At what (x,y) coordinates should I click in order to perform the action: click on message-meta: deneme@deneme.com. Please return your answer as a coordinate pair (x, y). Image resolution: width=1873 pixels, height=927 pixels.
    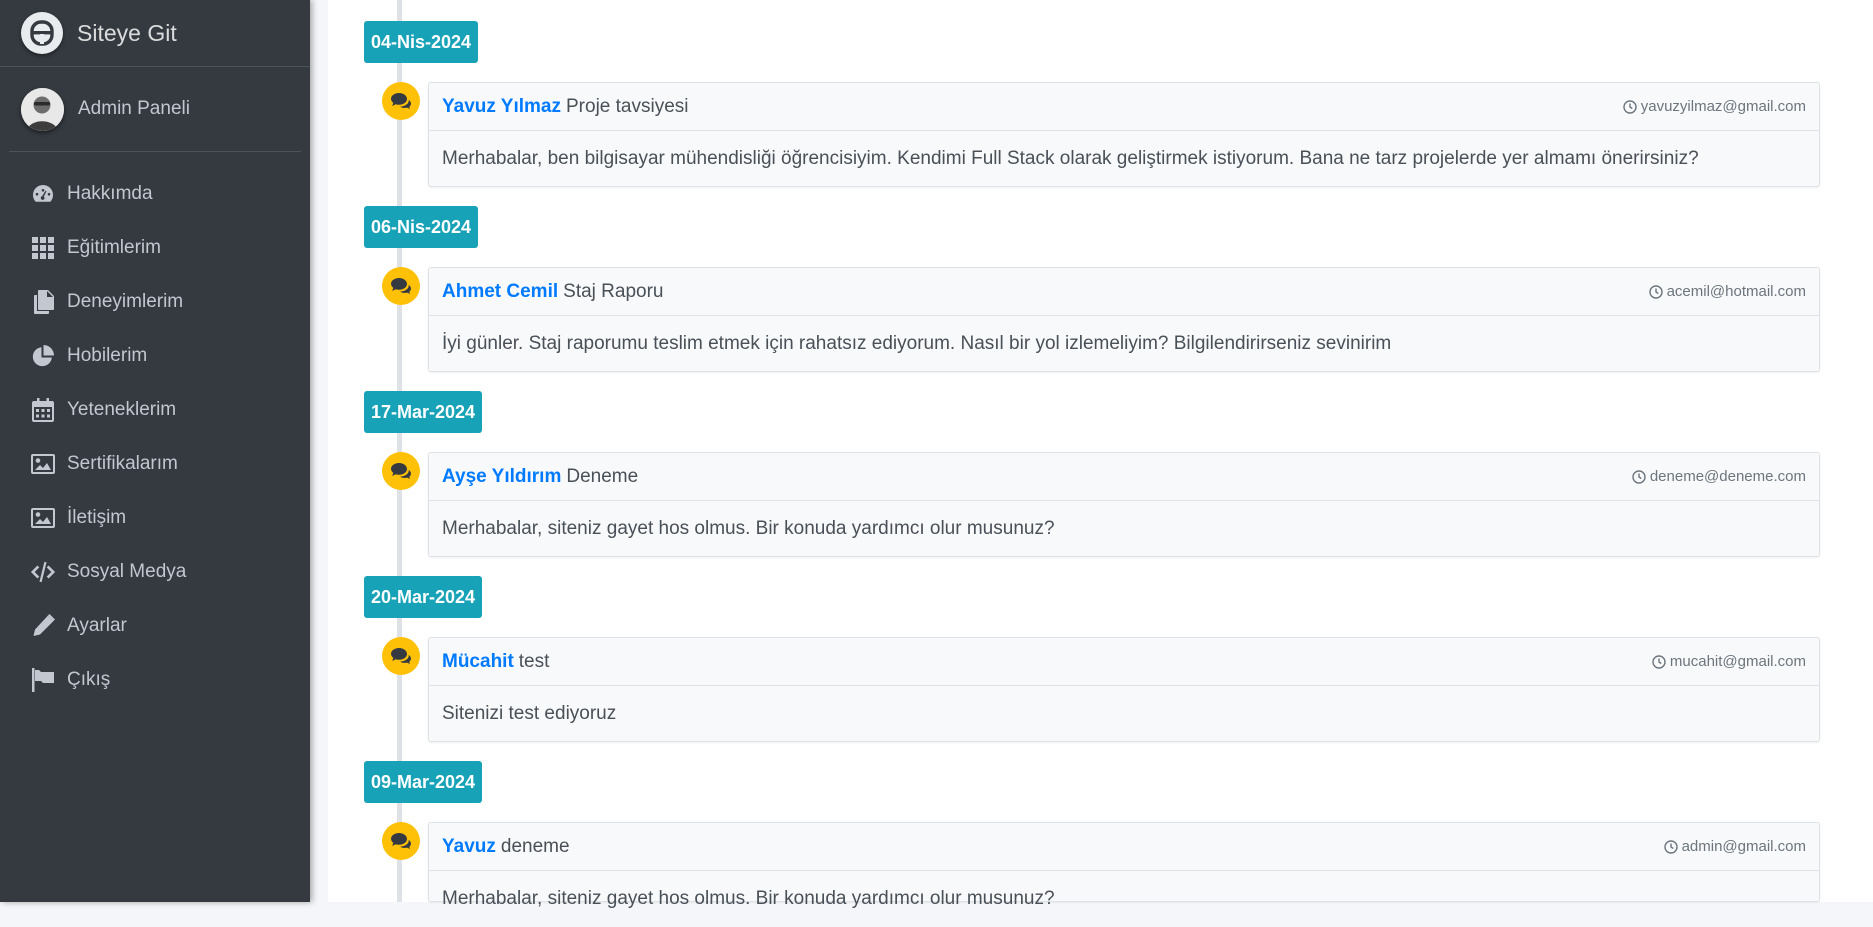
    Looking at the image, I should click on (1719, 476).